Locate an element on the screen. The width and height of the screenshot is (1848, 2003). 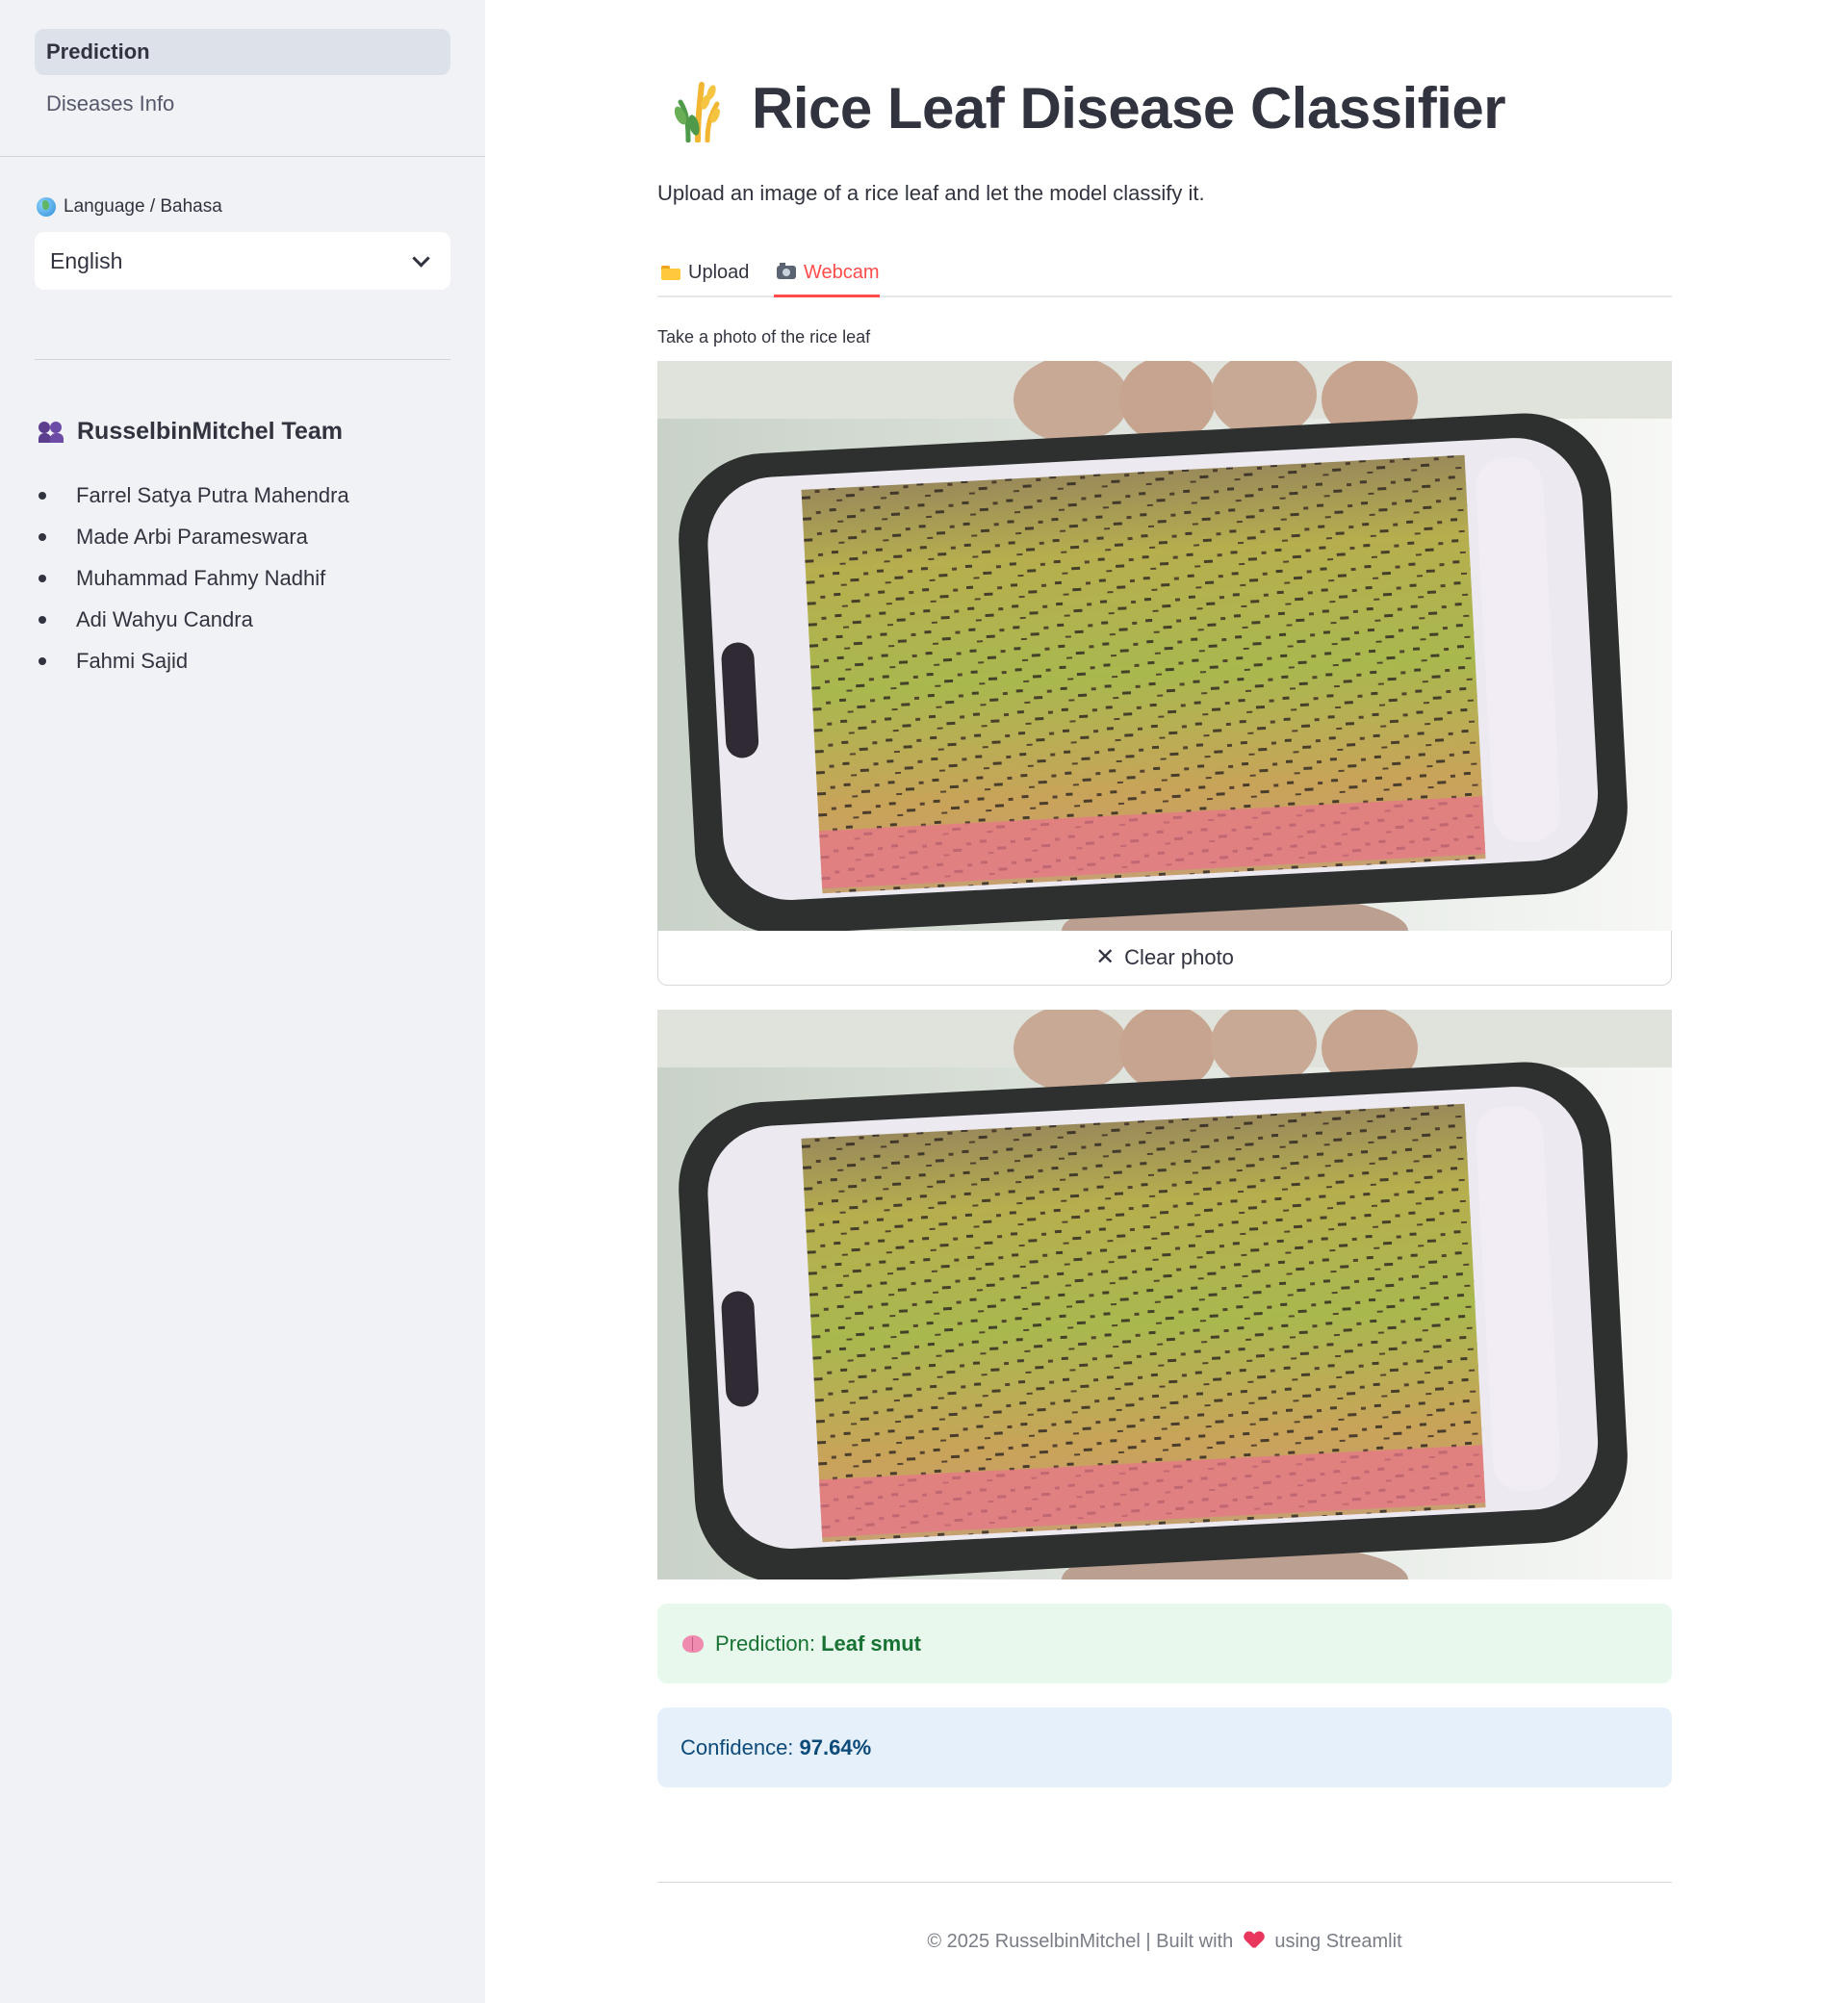
close-icon: ✕ is located at coordinates (1105, 957).